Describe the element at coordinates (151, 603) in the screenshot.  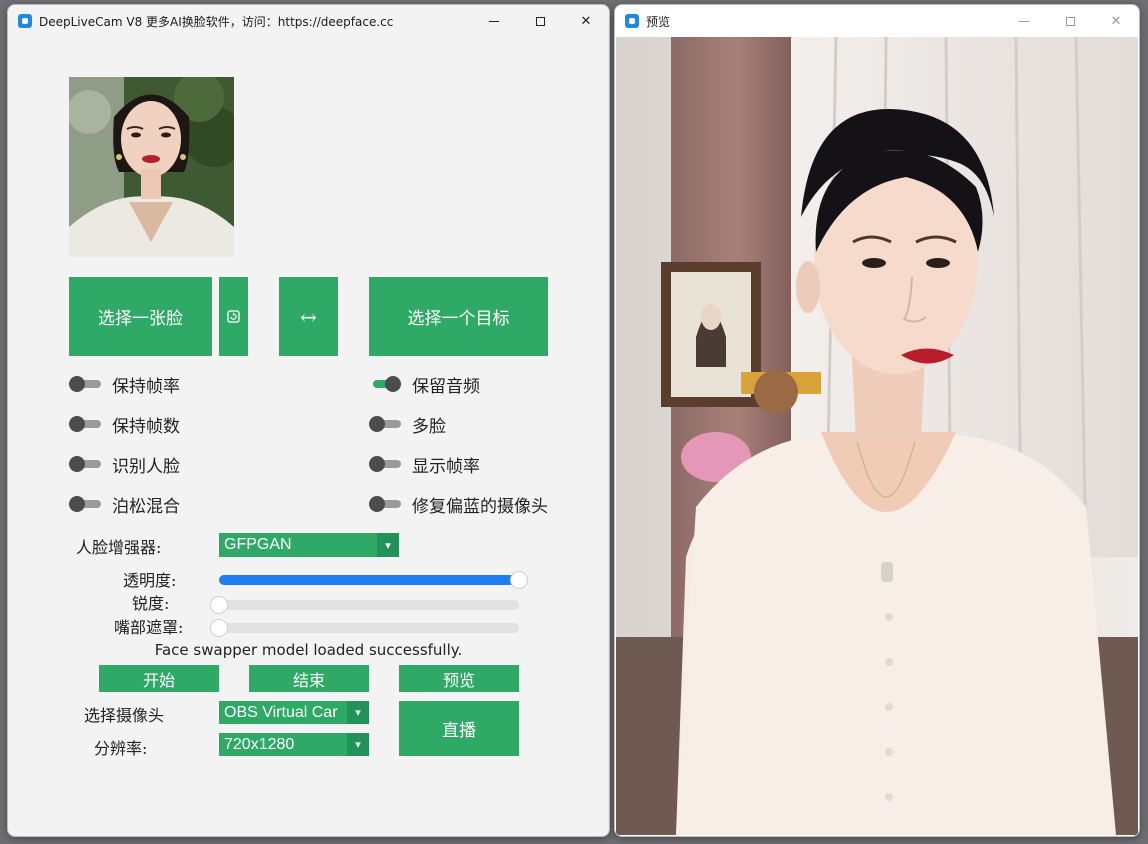
I see `sharpness-label: 锐度:` at that location.